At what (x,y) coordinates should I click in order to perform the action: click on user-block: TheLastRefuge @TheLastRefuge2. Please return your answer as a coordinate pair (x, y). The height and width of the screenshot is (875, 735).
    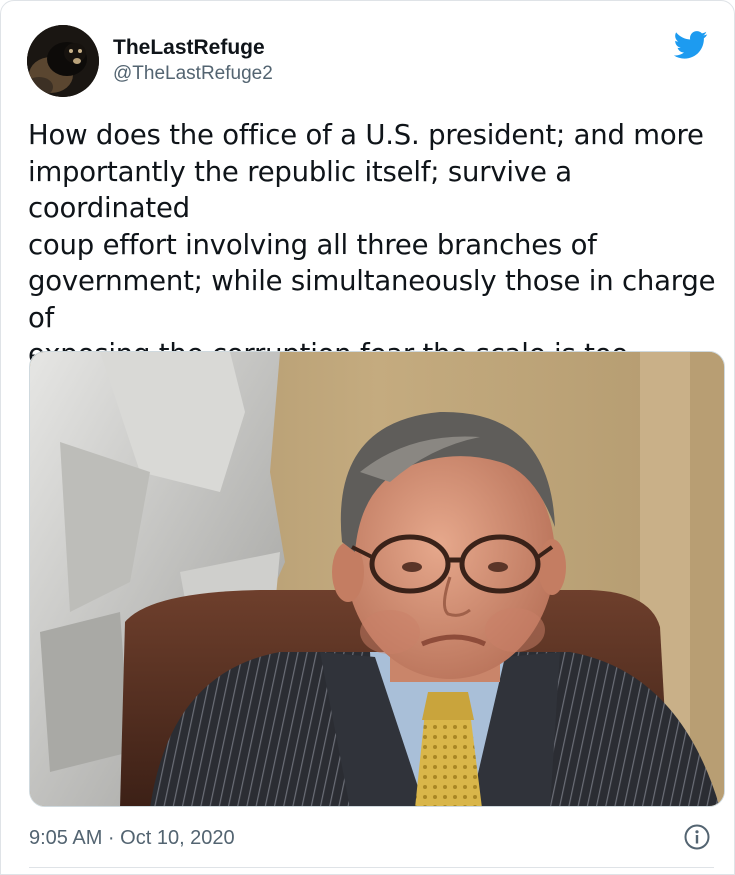
    Looking at the image, I should click on (193, 61).